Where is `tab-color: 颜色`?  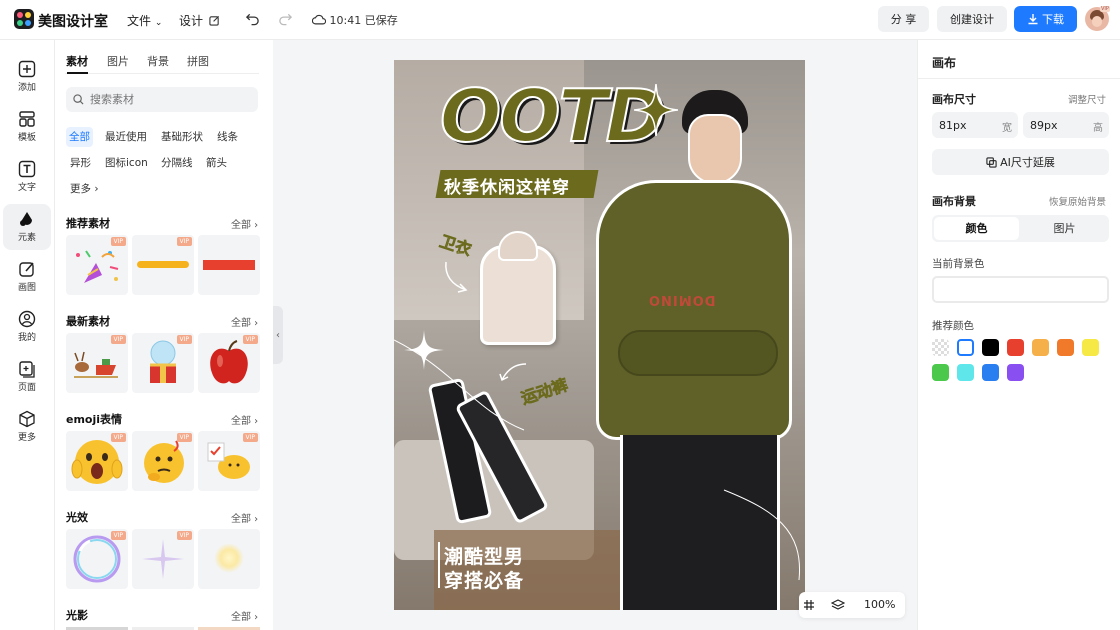 tab-color: 颜色 is located at coordinates (976, 228).